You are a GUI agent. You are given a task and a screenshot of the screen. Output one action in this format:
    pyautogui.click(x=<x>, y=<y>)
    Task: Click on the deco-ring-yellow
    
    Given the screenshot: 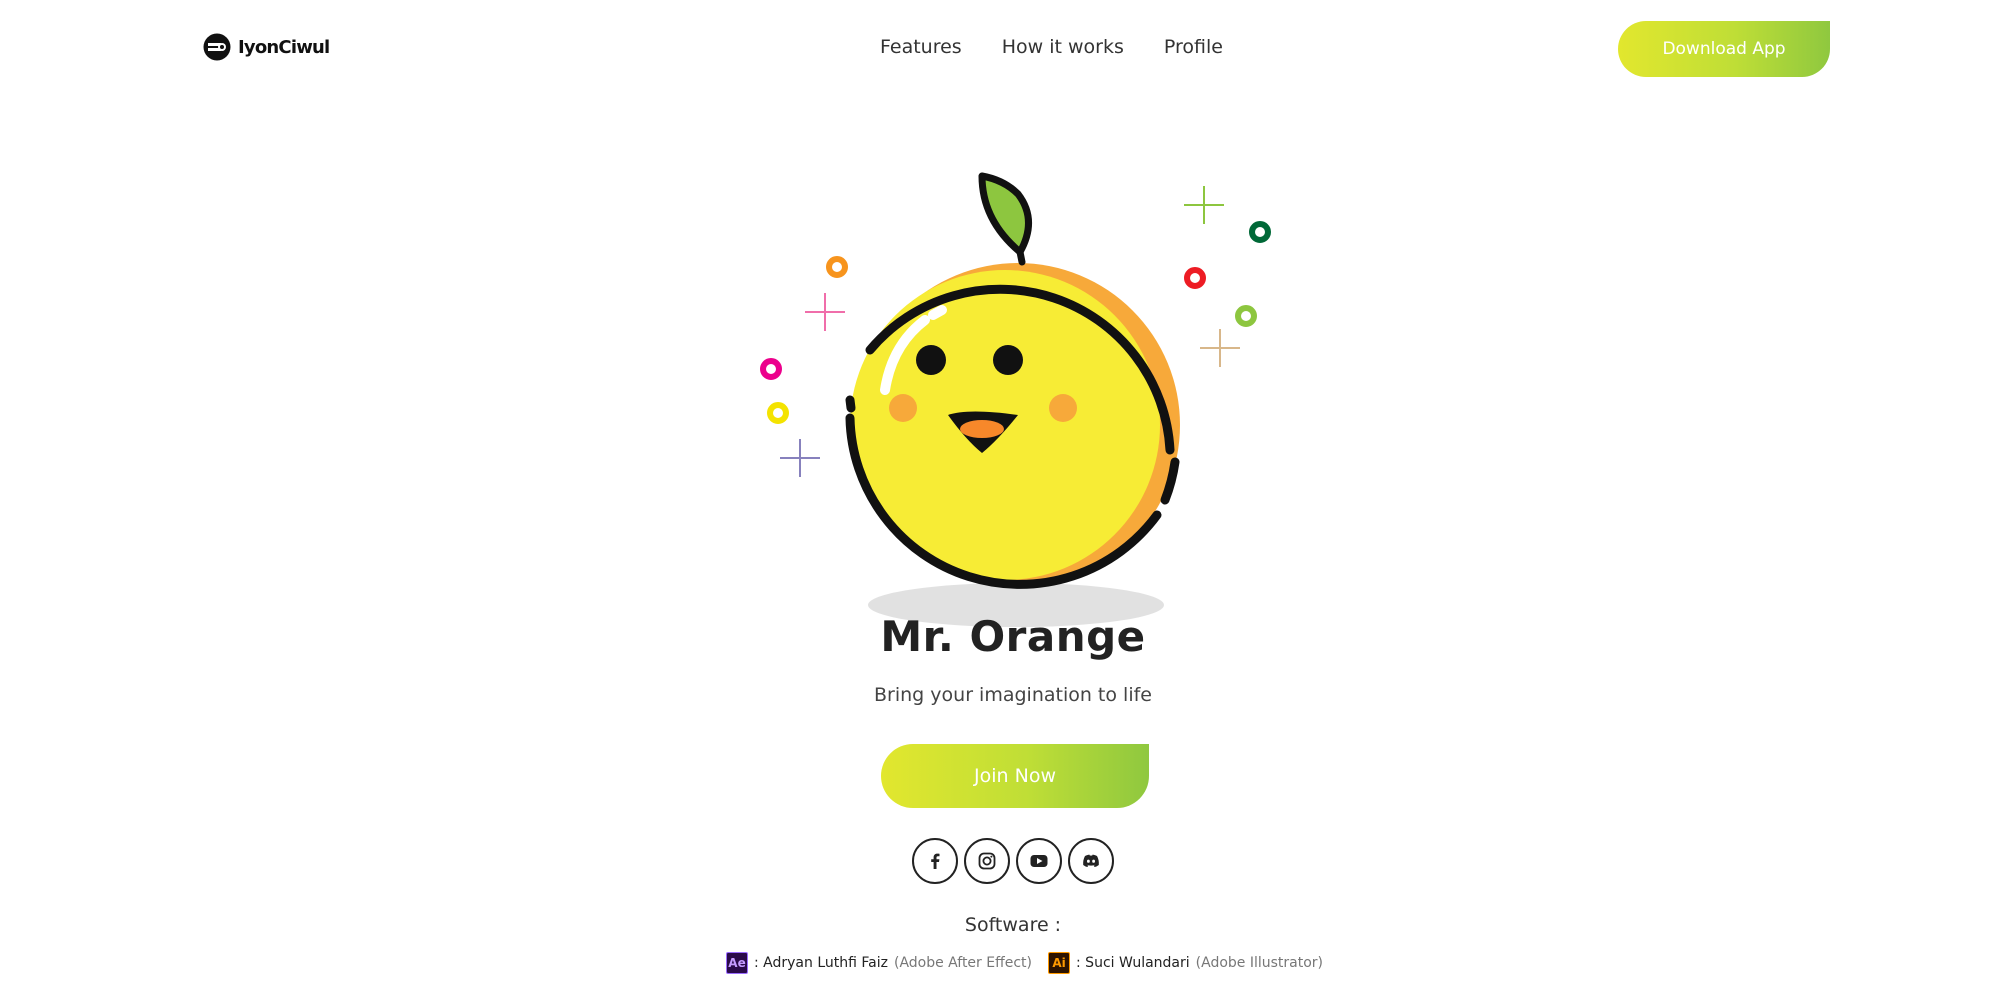 What is the action you would take?
    pyautogui.click(x=778, y=413)
    